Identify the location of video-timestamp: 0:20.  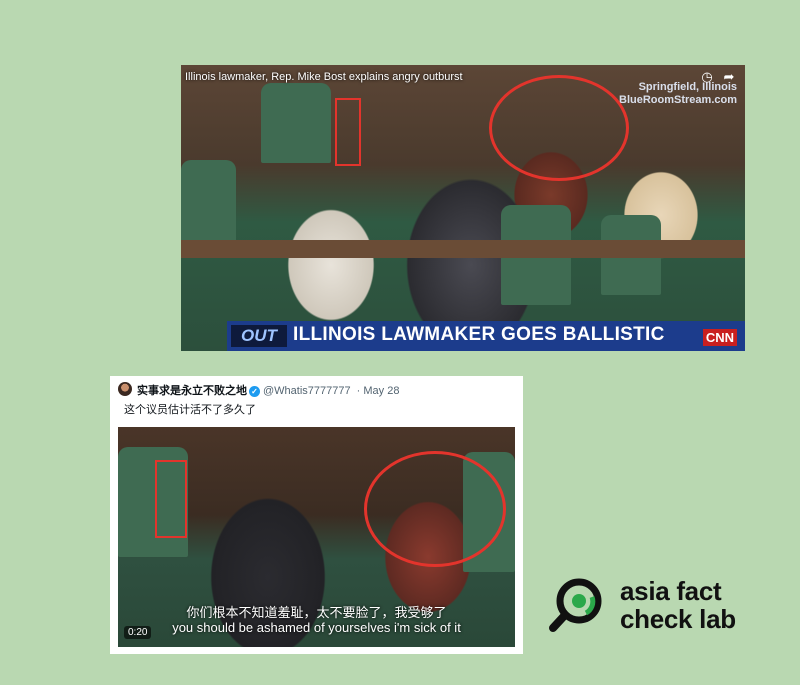
(138, 632).